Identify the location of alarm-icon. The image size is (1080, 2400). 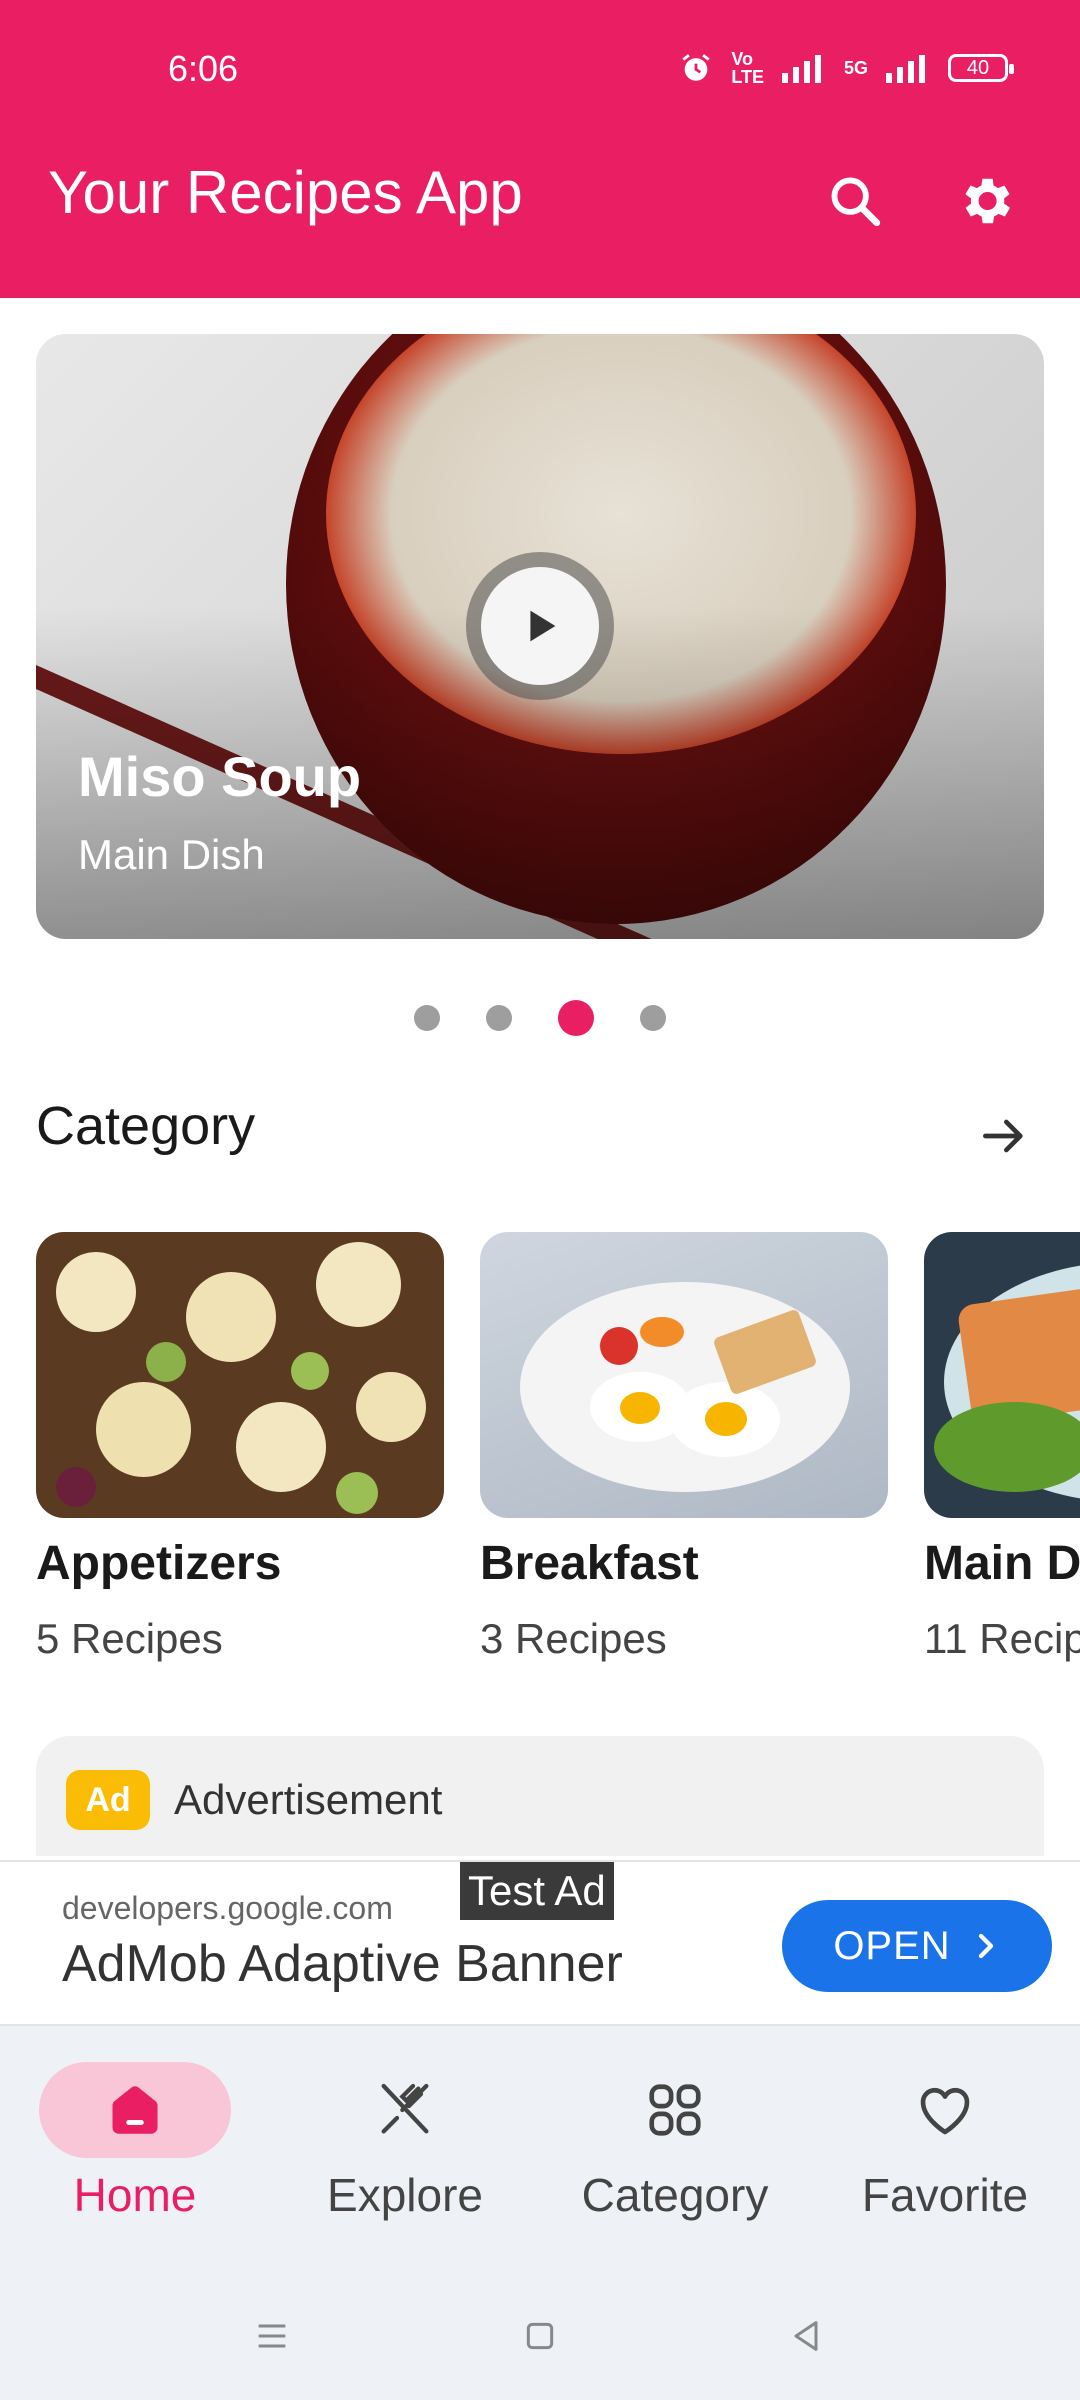
(696, 67).